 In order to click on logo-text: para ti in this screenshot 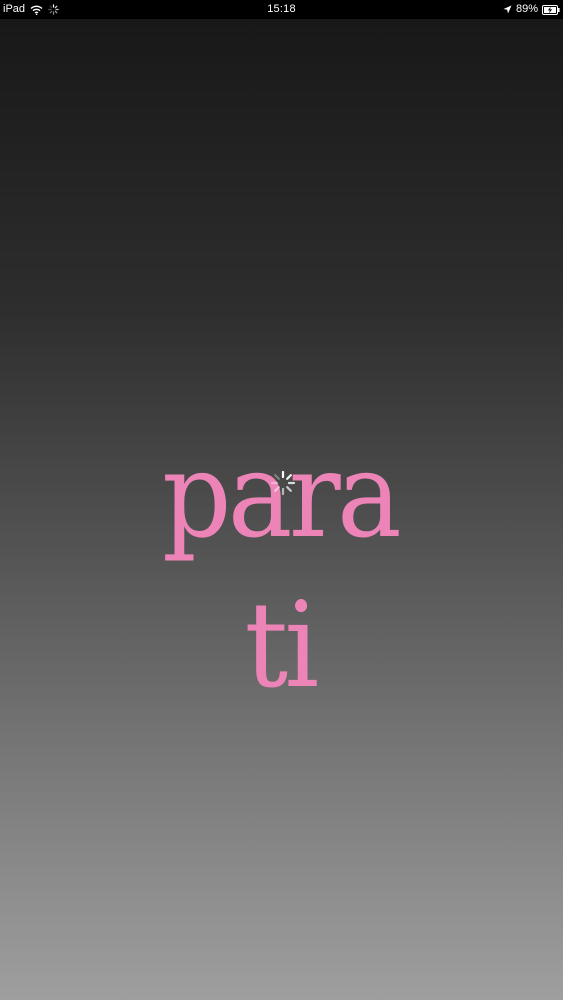, I will do `click(281, 570)`.